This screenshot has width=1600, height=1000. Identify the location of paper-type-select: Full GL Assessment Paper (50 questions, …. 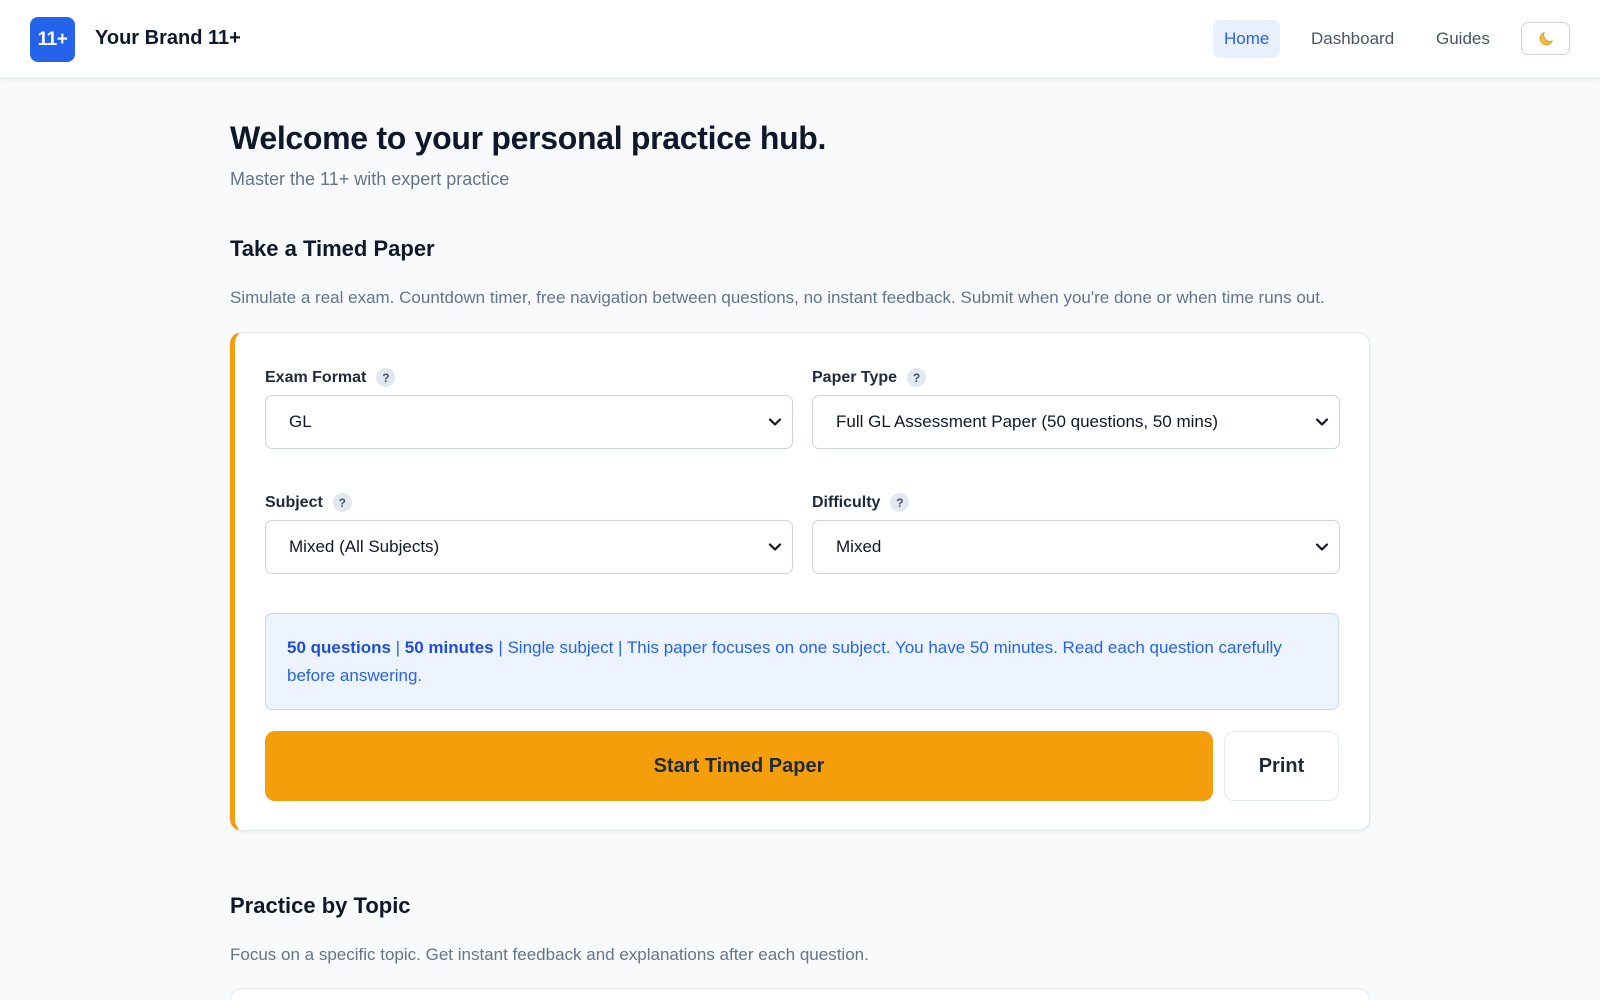
(1076, 422).